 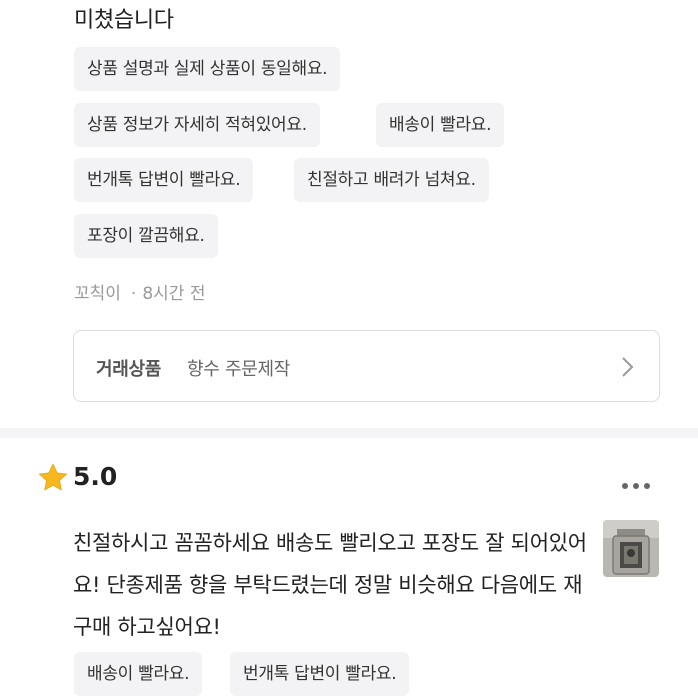 What do you see at coordinates (197, 125) in the screenshot?
I see `review-tag: 상품 정보가 자세히 적혀있어요.` at bounding box center [197, 125].